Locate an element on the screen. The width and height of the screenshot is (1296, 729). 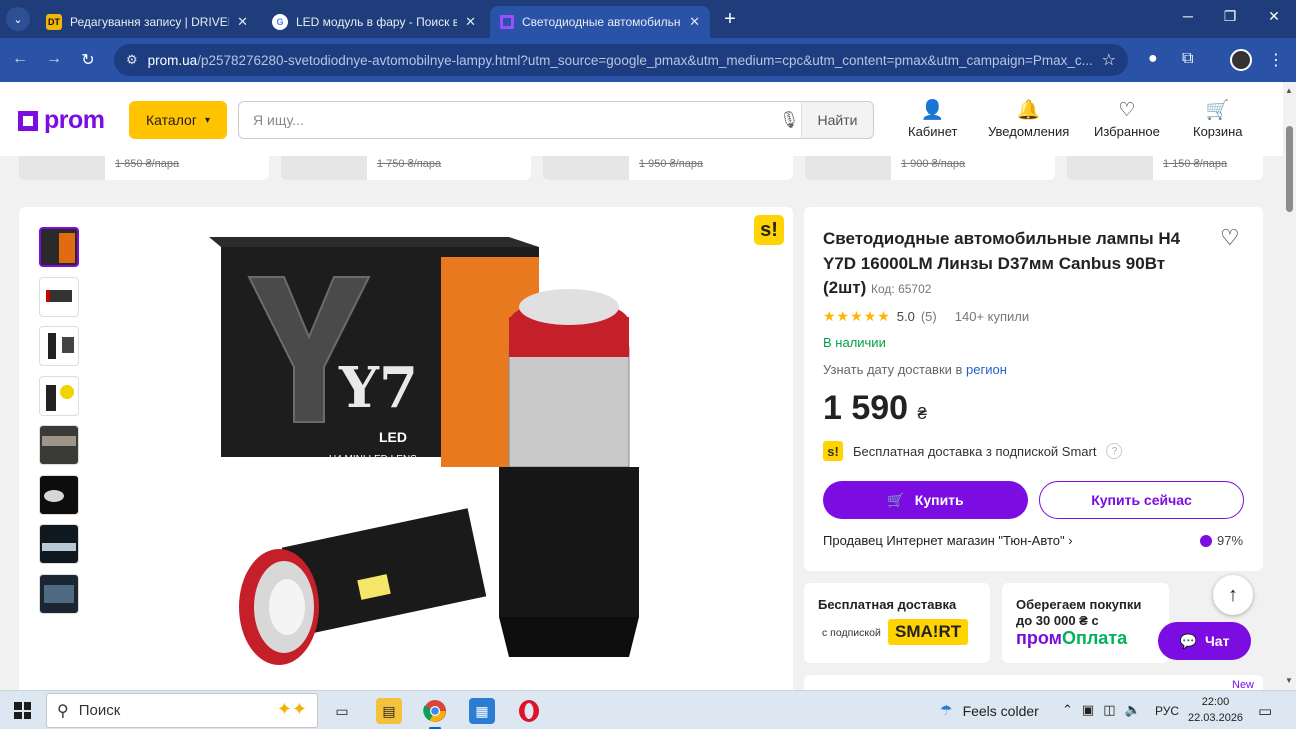
language-indicator: РУС is located at coordinates (1167, 711).